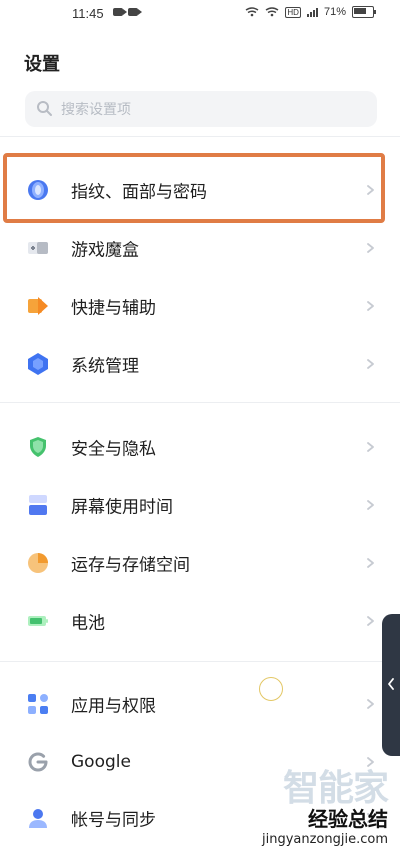 Image resolution: width=400 pixels, height=858 pixels. I want to click on fingerprint-icon, so click(38, 190).